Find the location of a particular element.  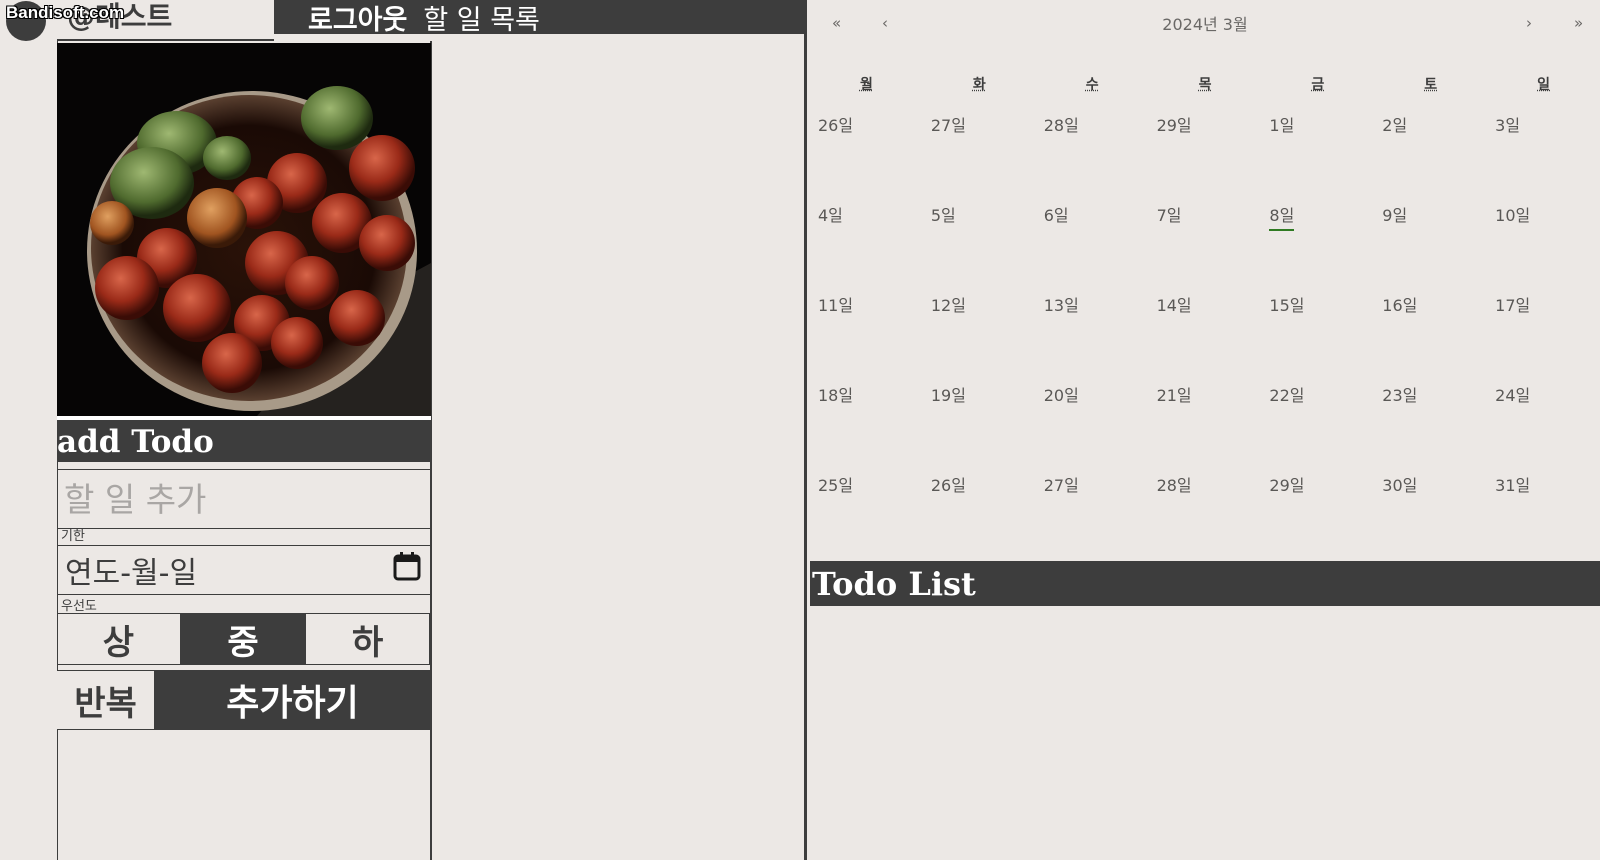

add-todo-button: 추가하기 is located at coordinates (292, 699).